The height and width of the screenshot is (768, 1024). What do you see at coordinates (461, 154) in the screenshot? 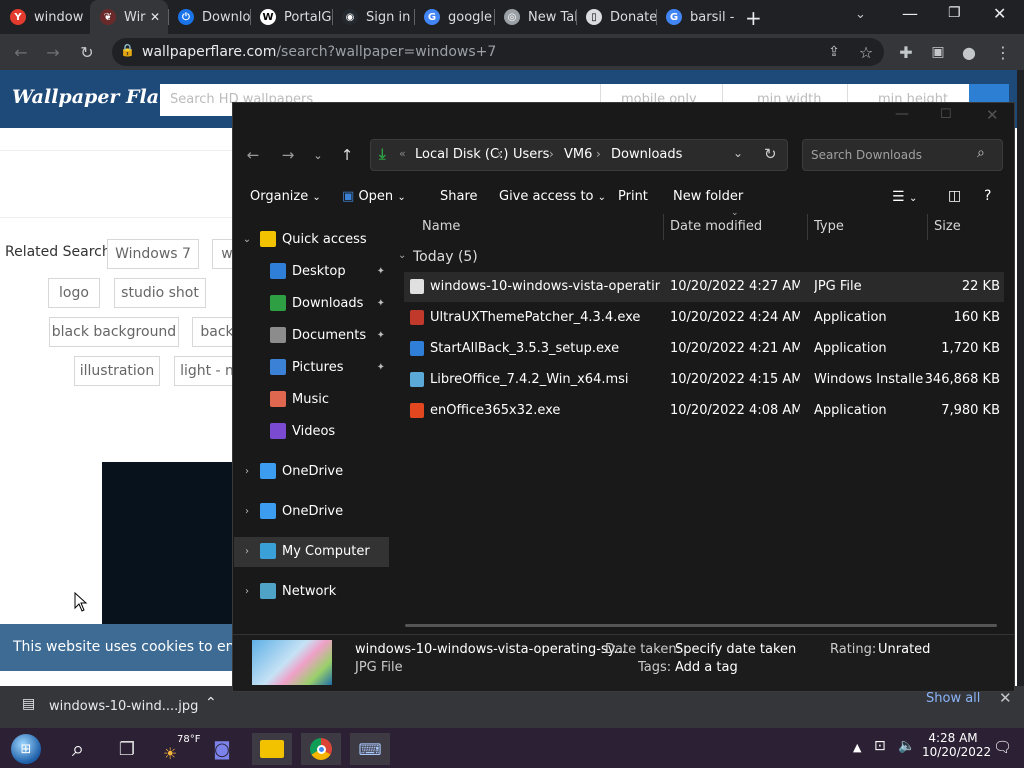
I see `breadcrumb-local-disk: Local Disk (C:)` at bounding box center [461, 154].